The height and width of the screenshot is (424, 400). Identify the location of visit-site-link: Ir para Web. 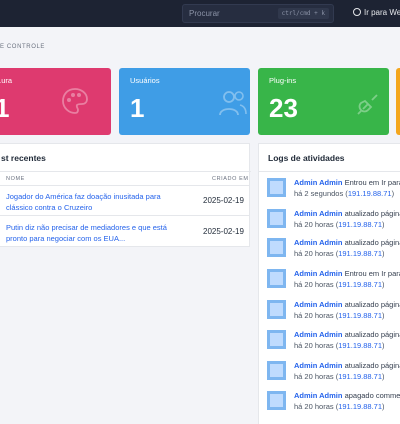
(376, 12).